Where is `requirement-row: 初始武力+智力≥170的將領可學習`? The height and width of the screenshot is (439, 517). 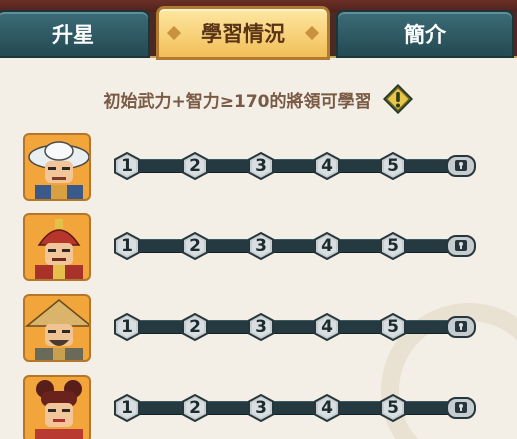 requirement-row: 初始武力+智力≥170的將領可學習 is located at coordinates (258, 99).